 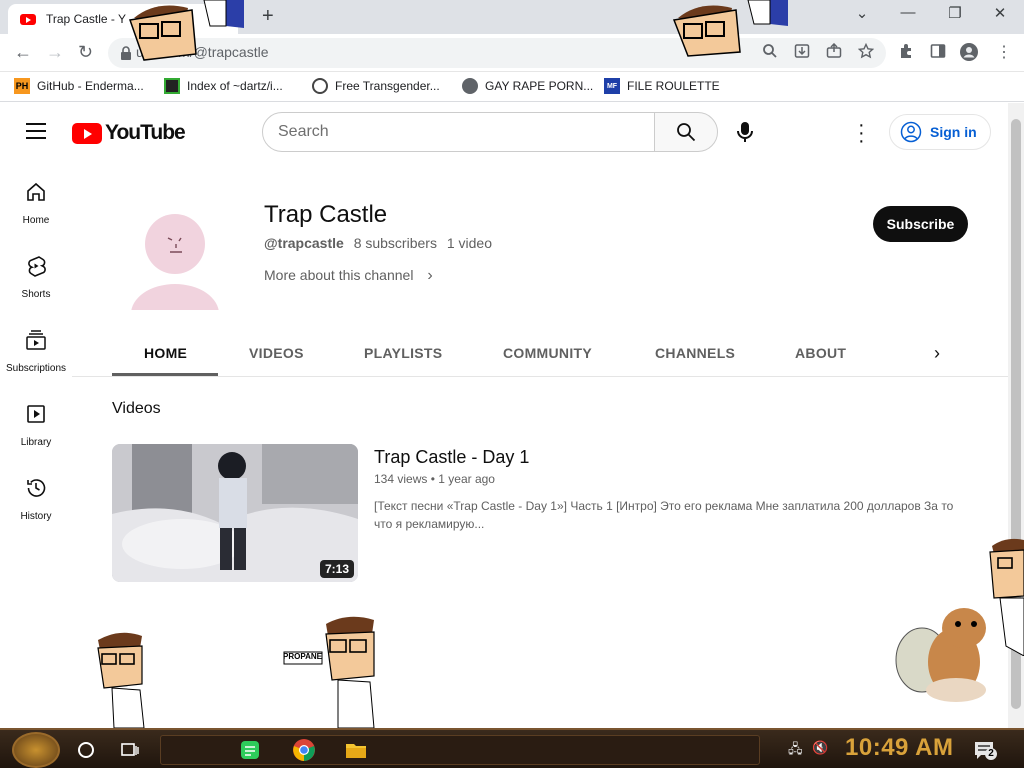 What do you see at coordinates (302, 656) in the screenshot?
I see `propane-sign: PROPANE` at bounding box center [302, 656].